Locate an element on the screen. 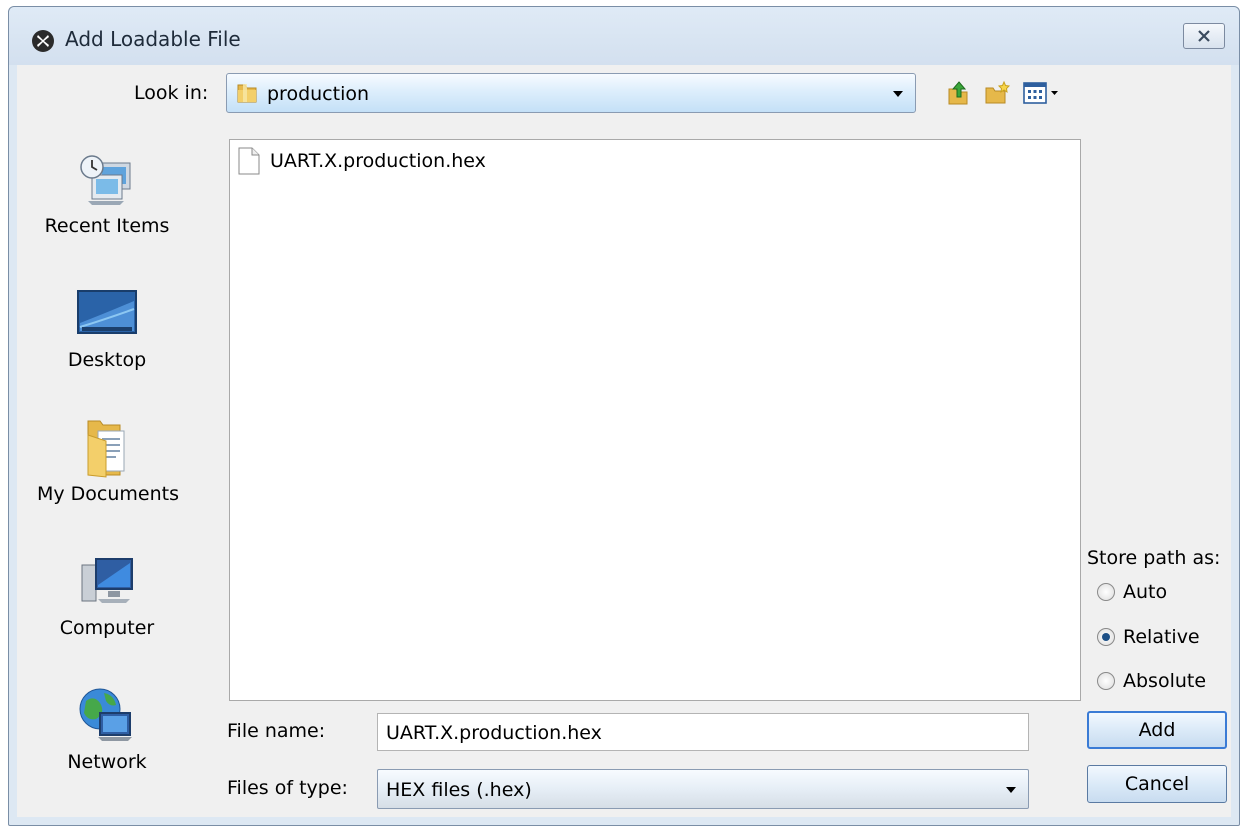  radio-auto: Auto is located at coordinates (1132, 592).